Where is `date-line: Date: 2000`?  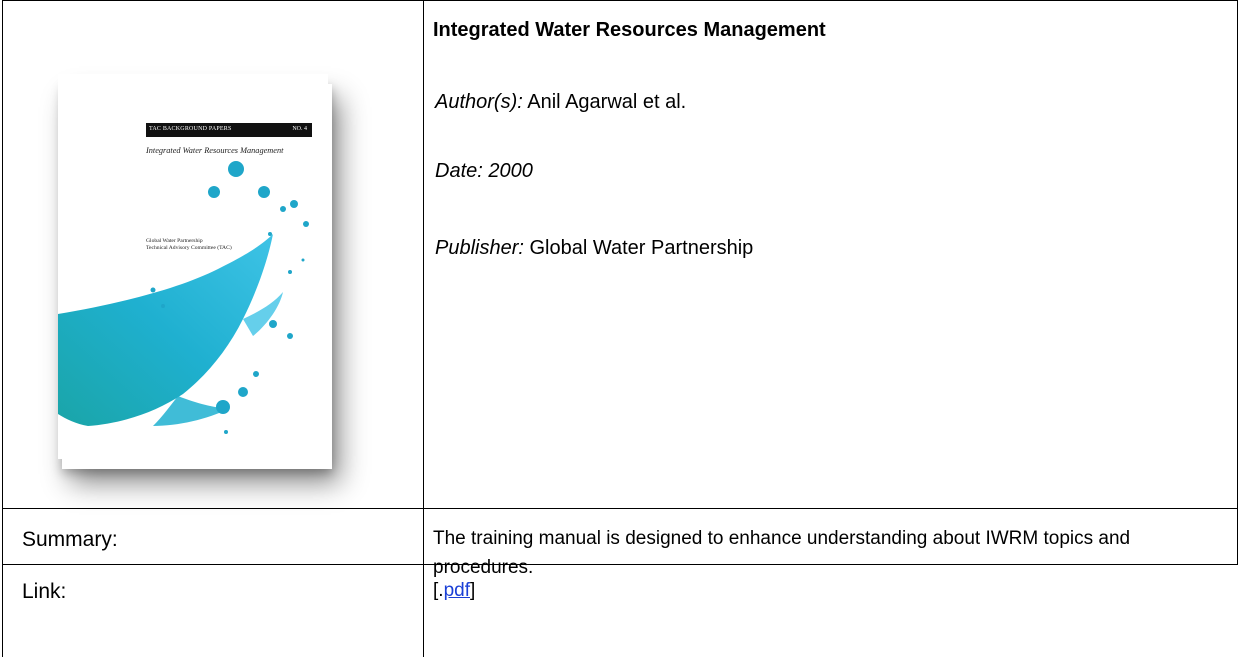 date-line: Date: 2000 is located at coordinates (484, 171).